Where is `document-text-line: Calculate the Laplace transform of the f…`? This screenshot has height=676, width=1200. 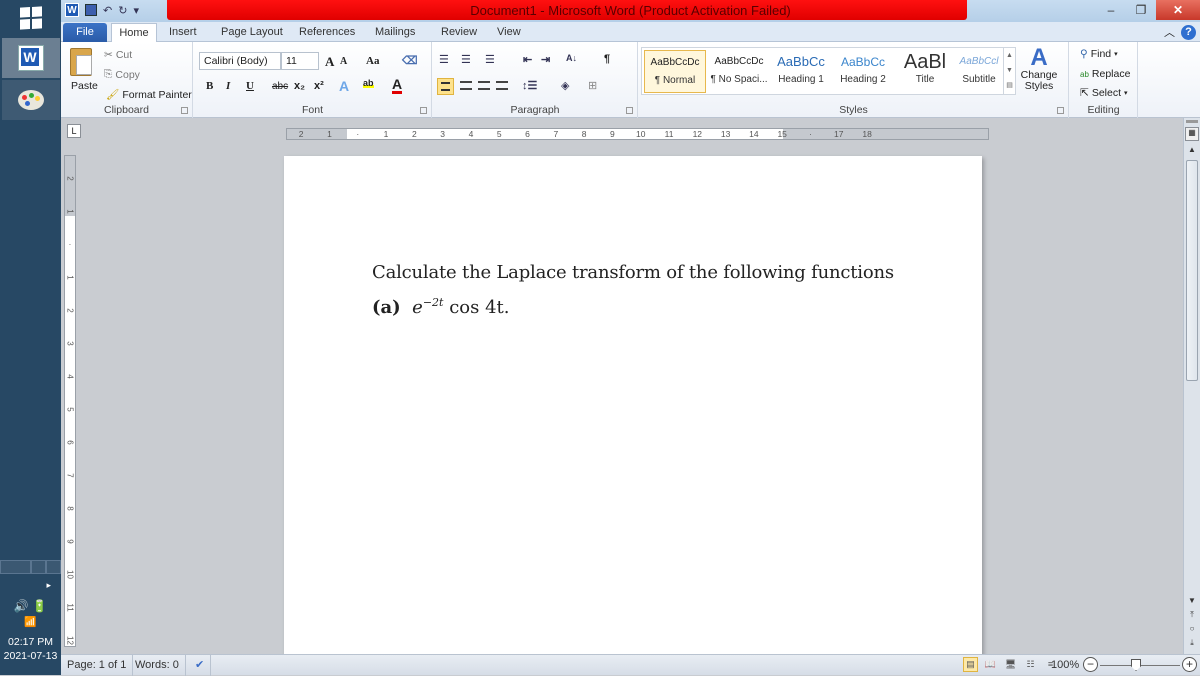
document-text-line: Calculate the Laplace transform of the f… is located at coordinates (633, 272).